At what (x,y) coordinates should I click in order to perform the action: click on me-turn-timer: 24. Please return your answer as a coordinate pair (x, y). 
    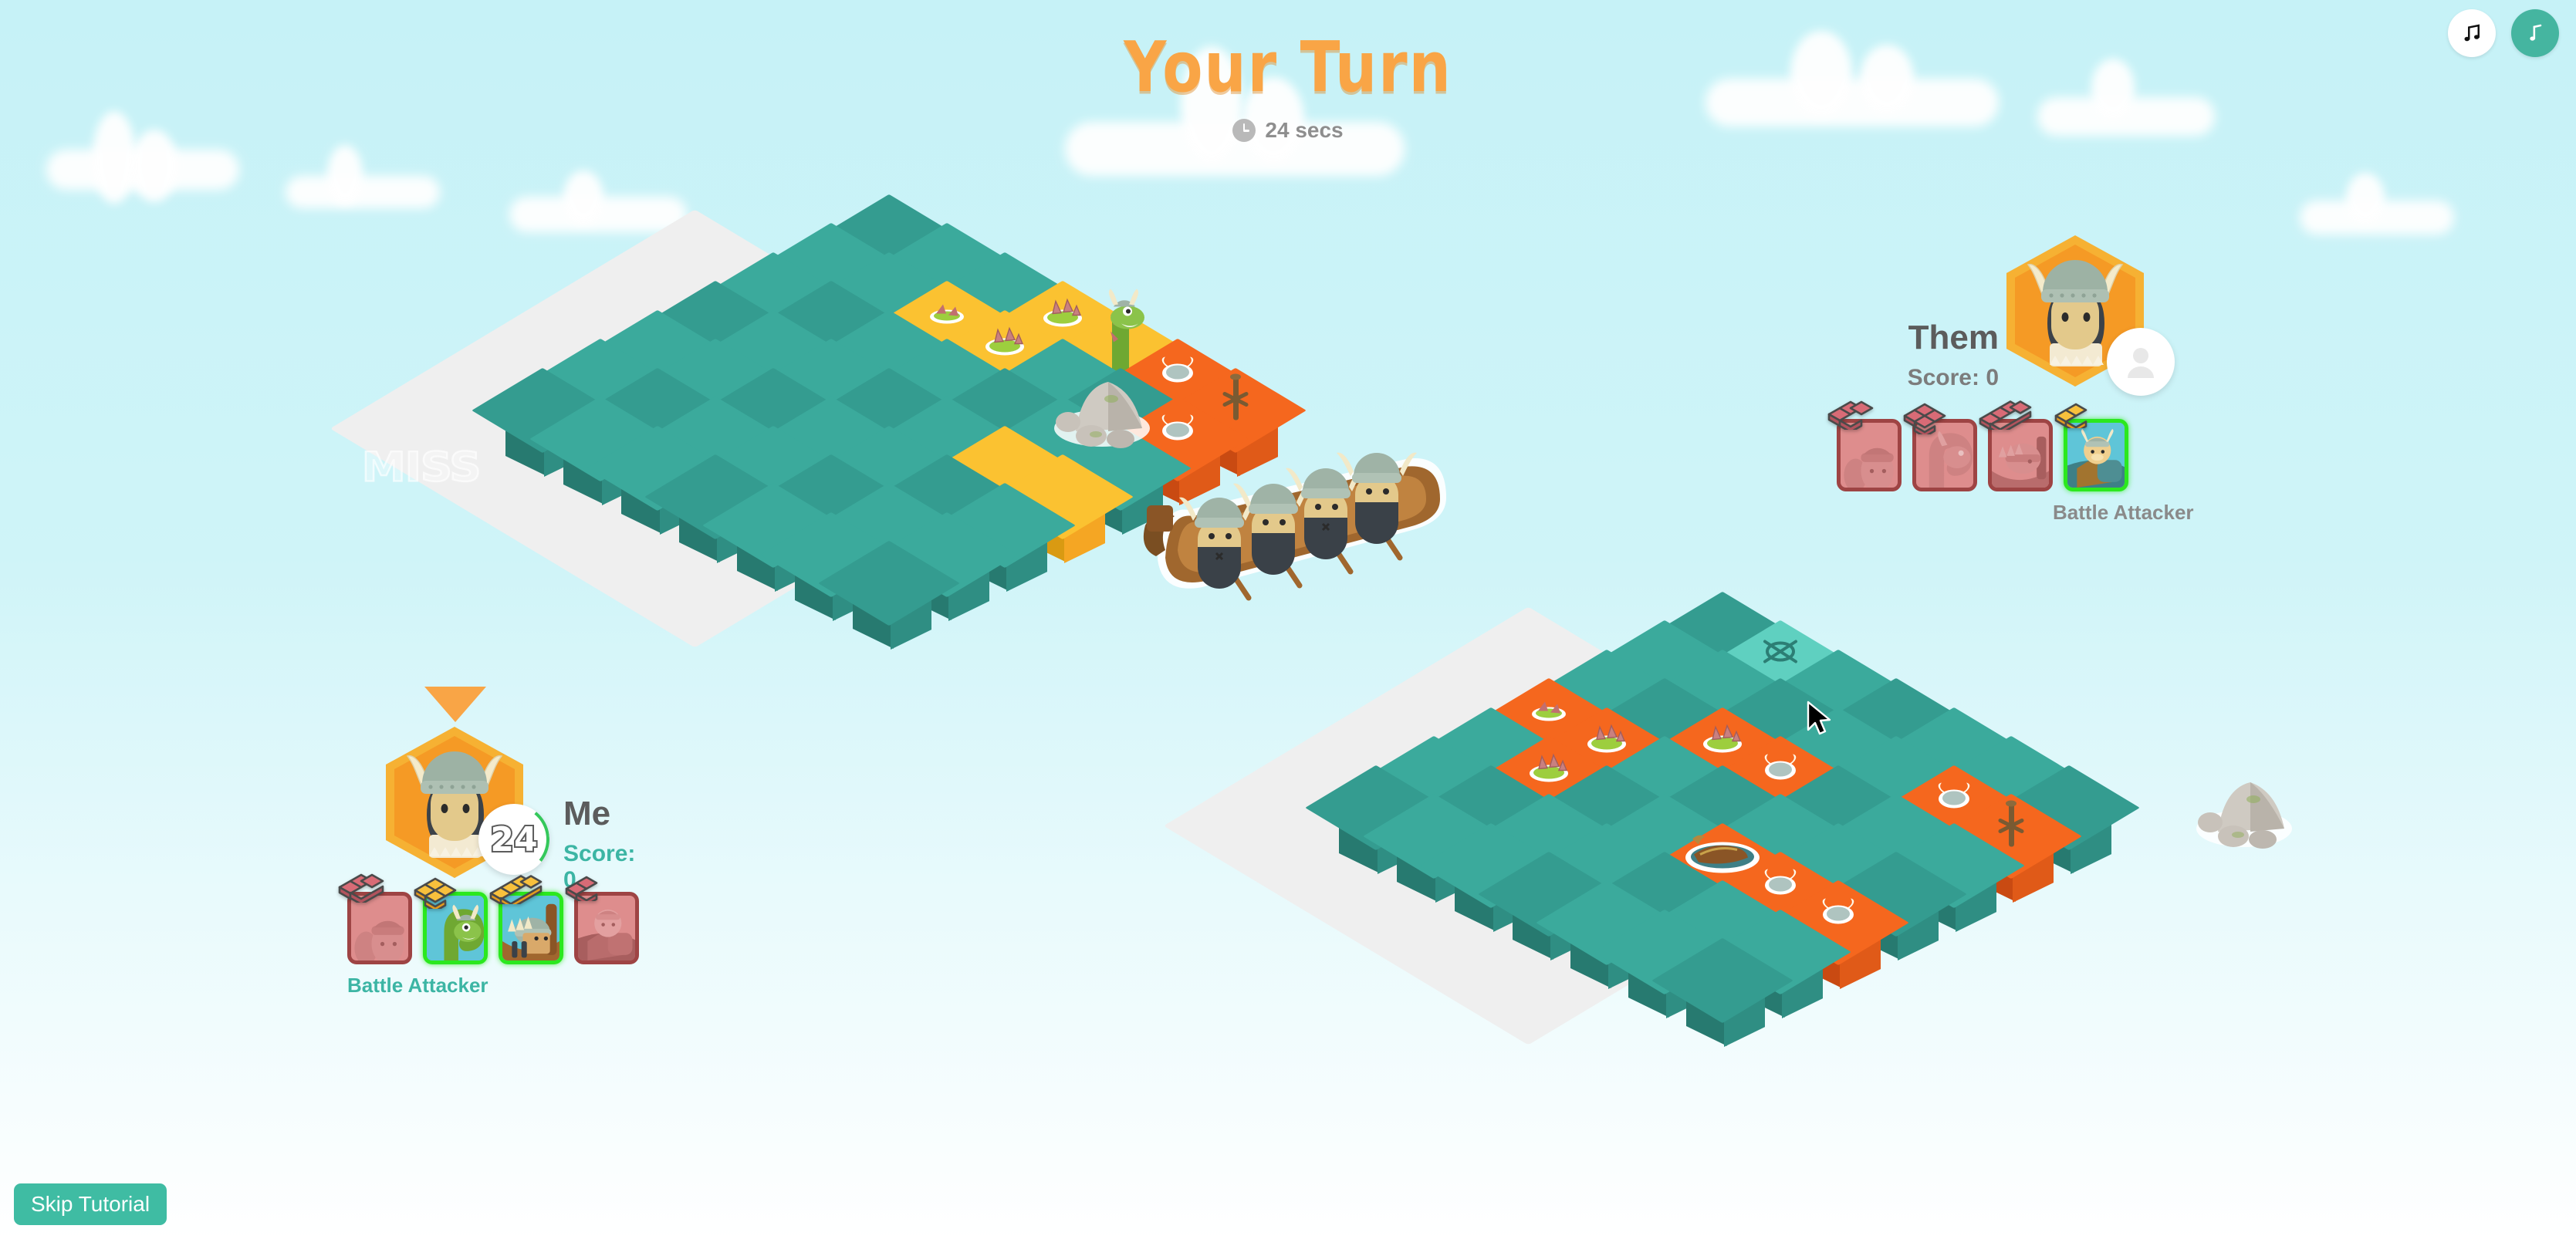
    Looking at the image, I should click on (514, 839).